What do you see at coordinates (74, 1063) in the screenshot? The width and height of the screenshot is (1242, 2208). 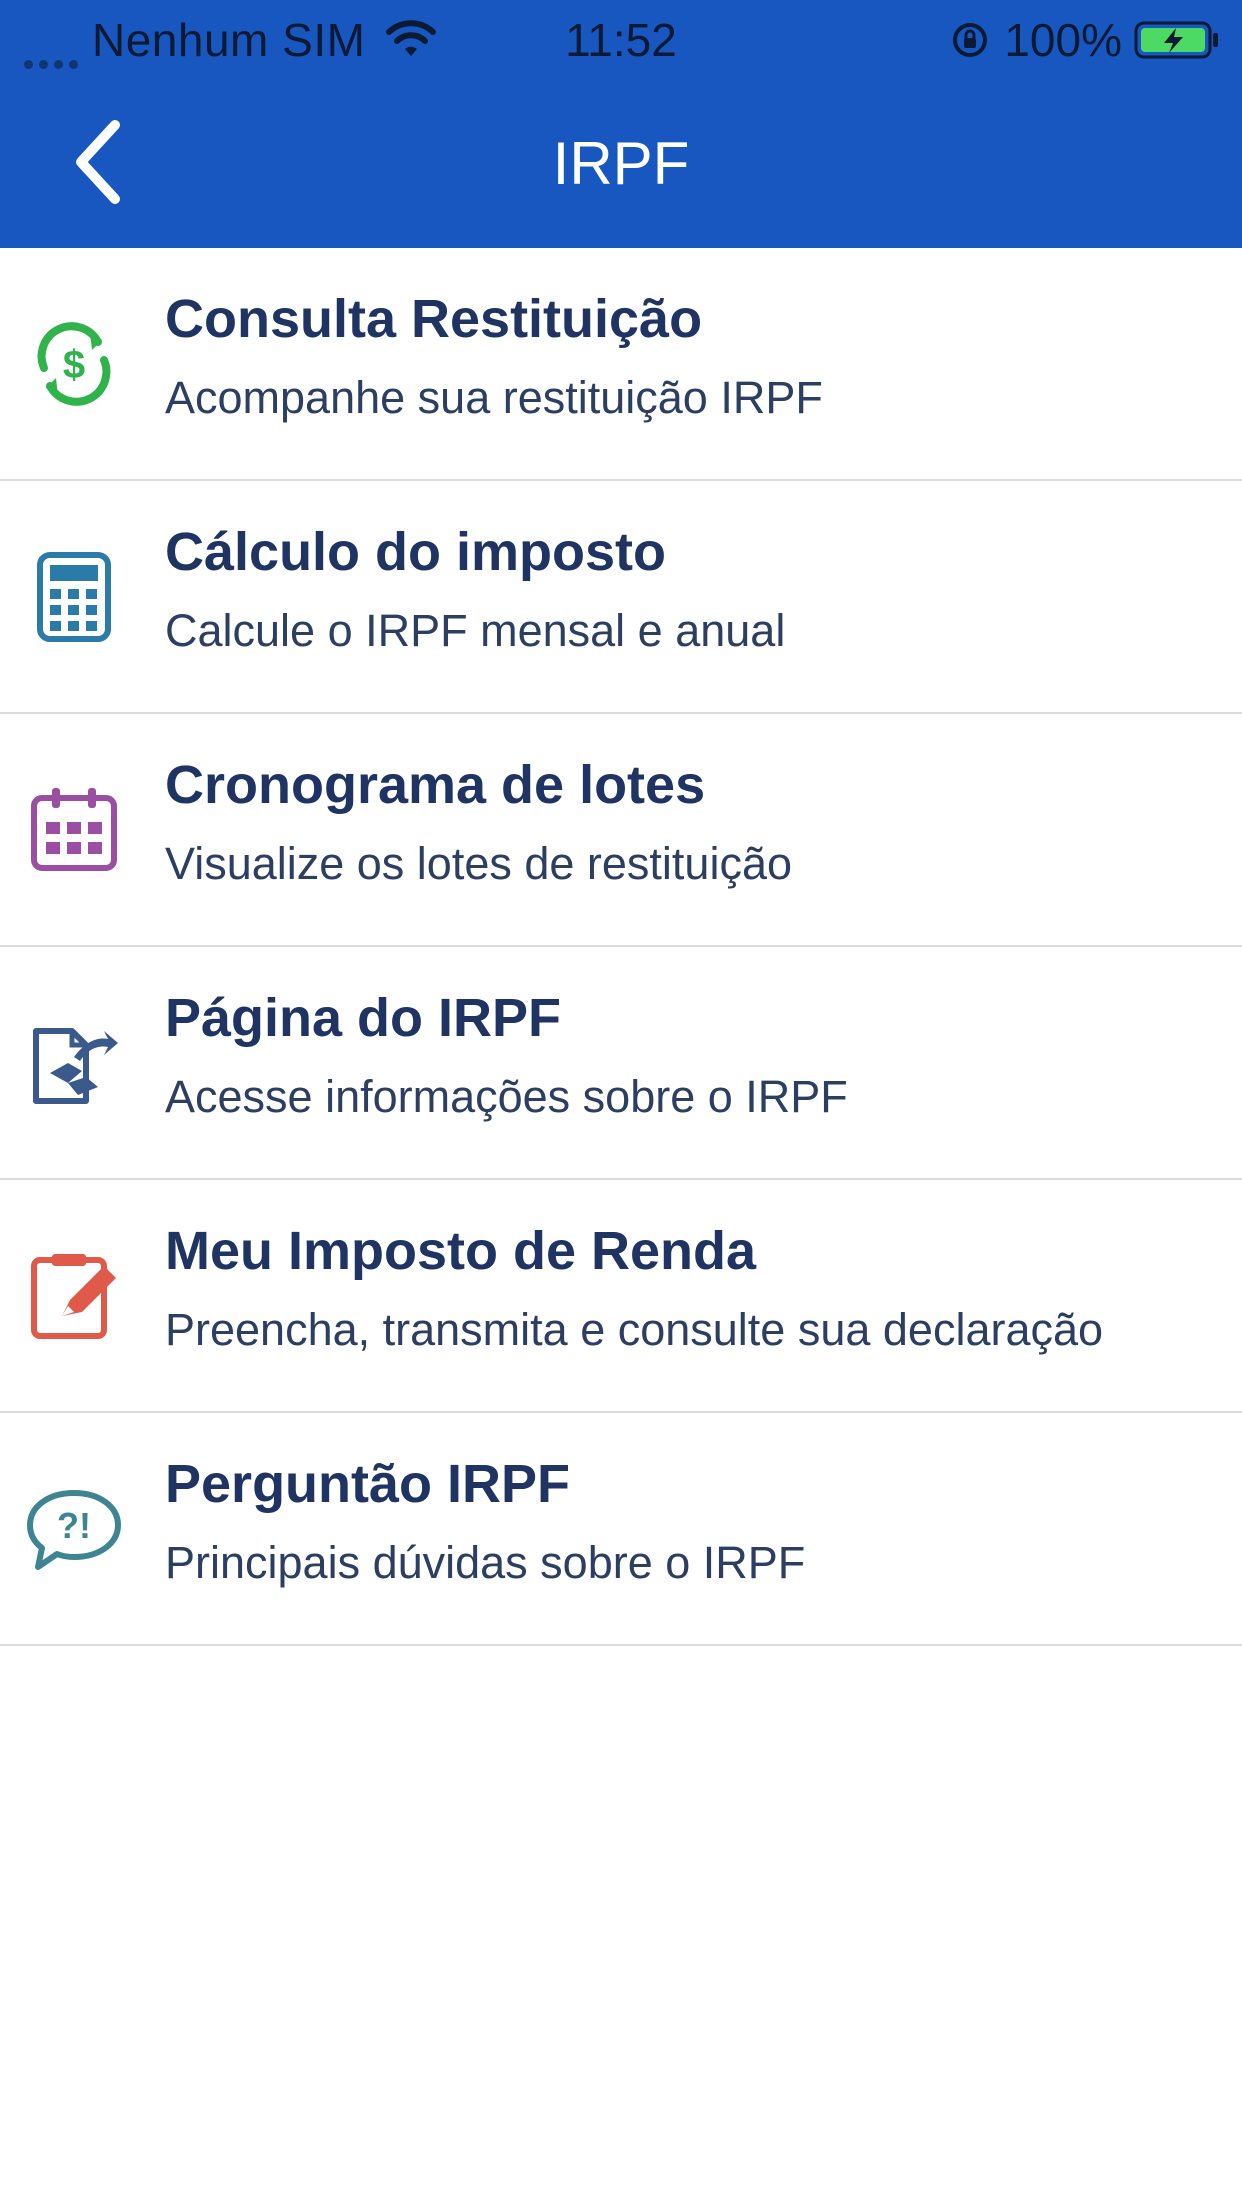 I see `document-share-icon` at bounding box center [74, 1063].